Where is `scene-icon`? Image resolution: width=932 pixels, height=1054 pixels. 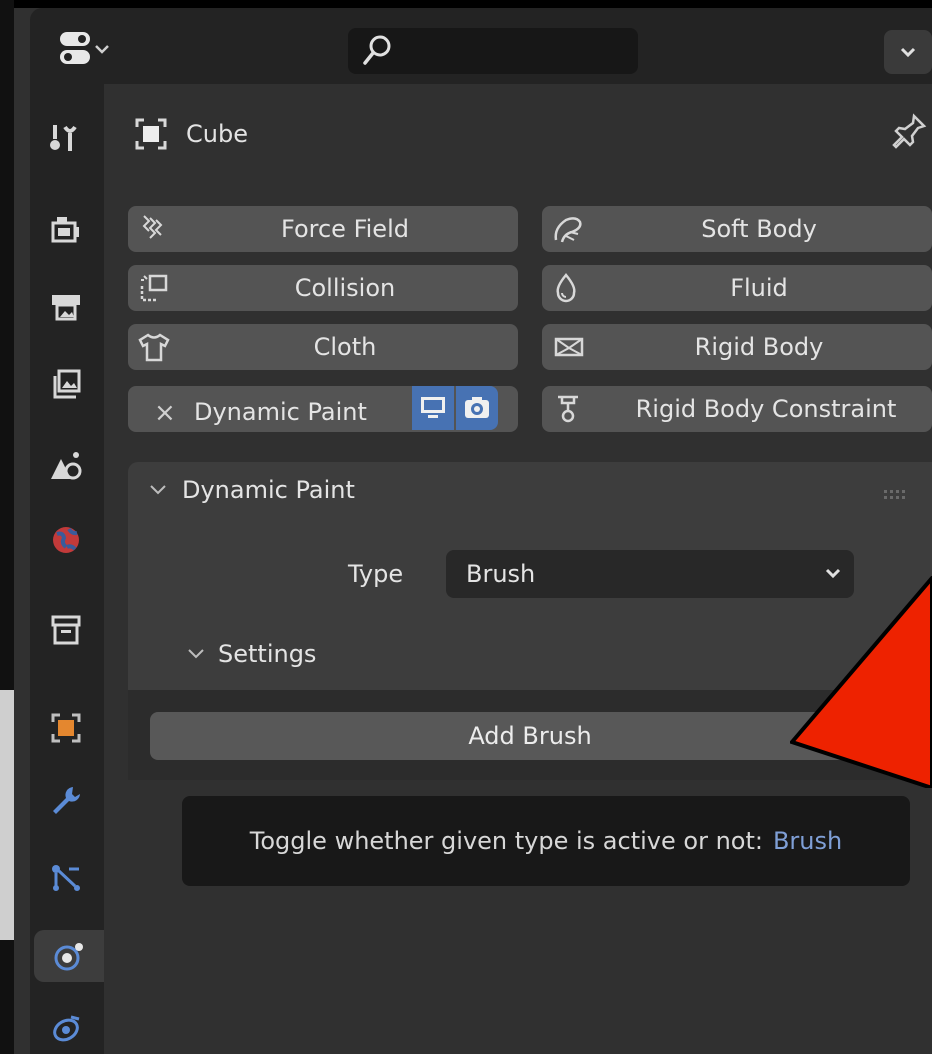 scene-icon is located at coordinates (66, 466).